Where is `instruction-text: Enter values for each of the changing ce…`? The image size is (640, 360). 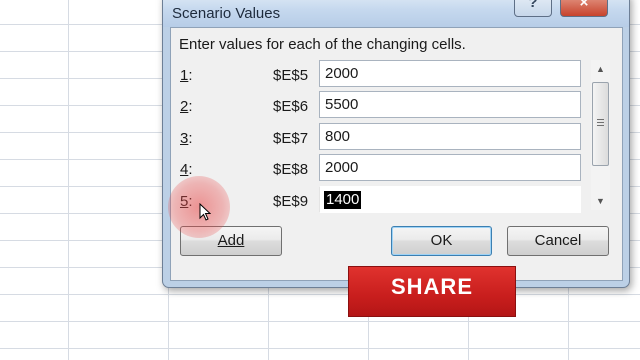 instruction-text: Enter values for each of the changing ce… is located at coordinates (322, 44).